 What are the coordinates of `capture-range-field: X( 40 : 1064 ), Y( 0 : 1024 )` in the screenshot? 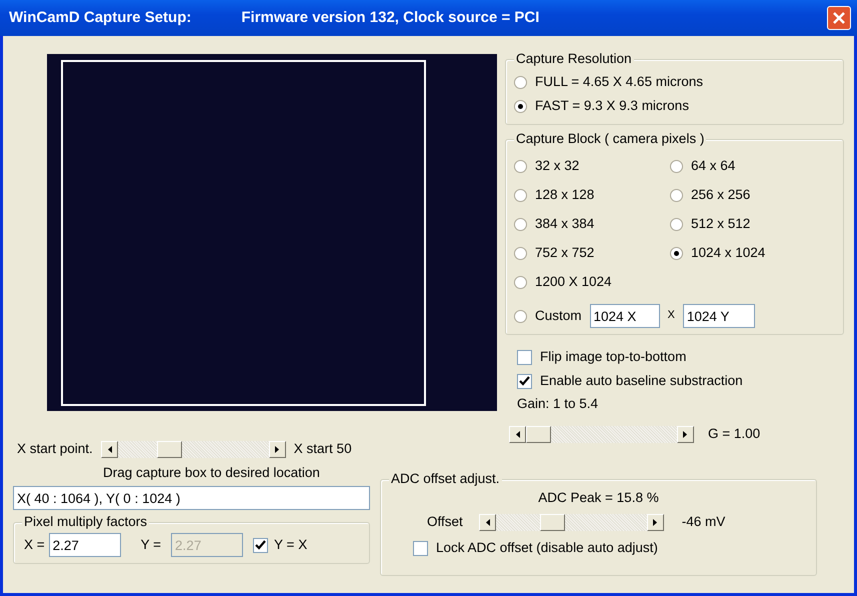 It's located at (191, 498).